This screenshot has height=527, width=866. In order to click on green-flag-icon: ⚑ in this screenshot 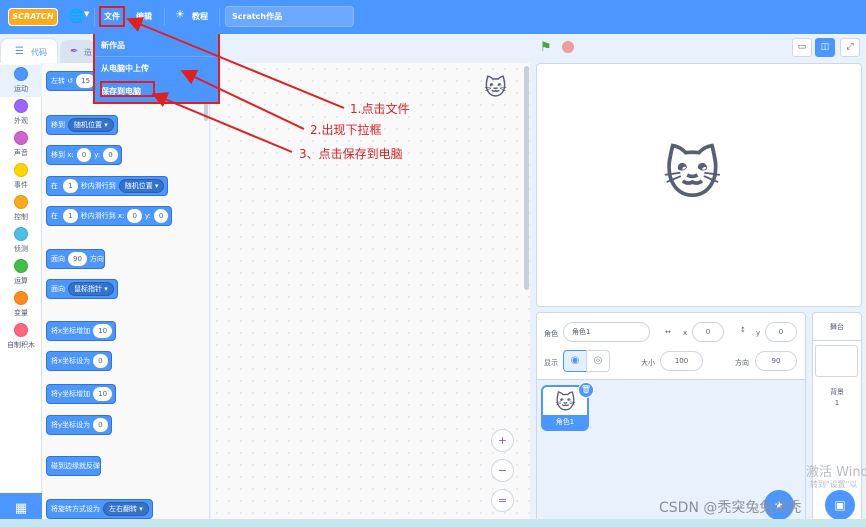, I will do `click(546, 47)`.